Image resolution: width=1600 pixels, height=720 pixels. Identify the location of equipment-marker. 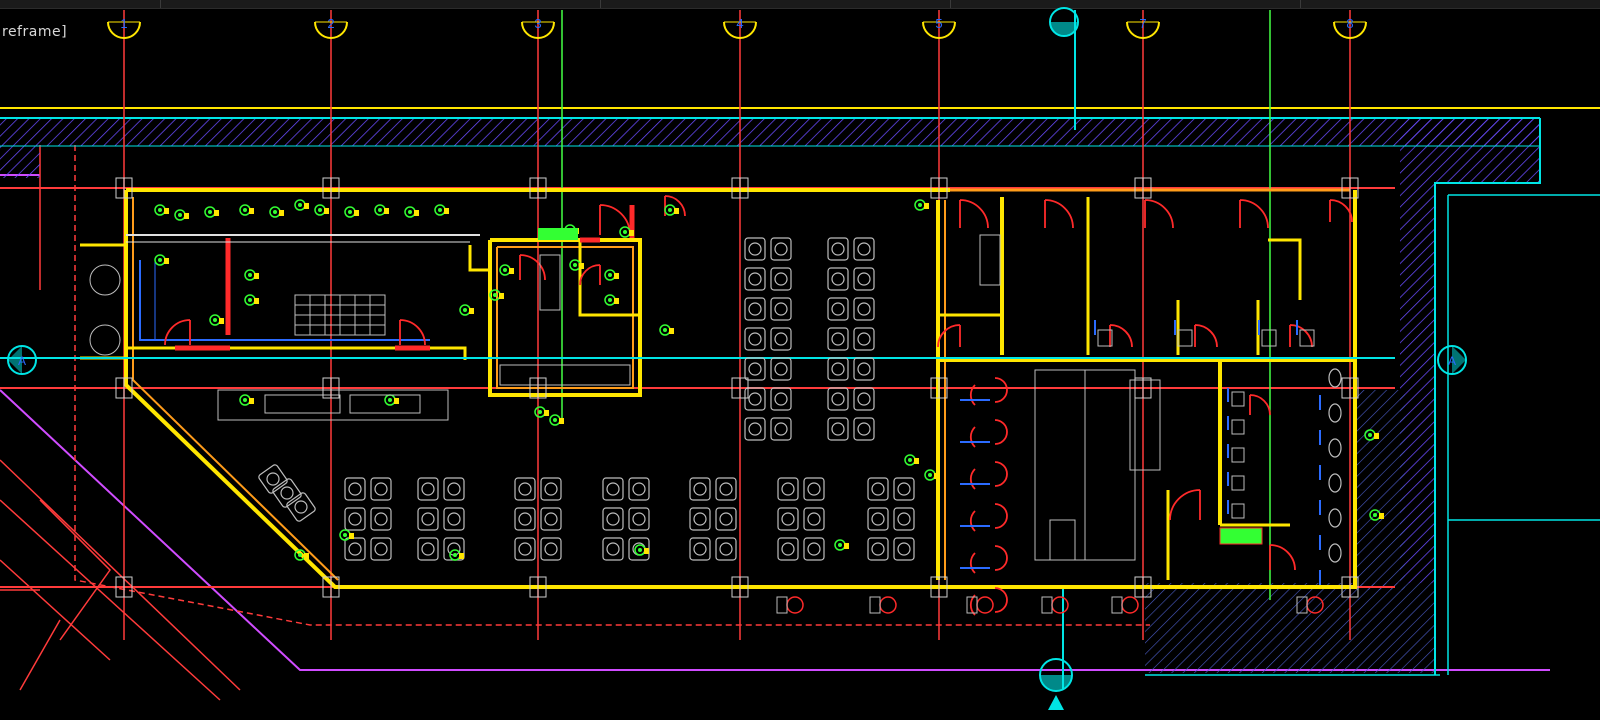
(558, 234).